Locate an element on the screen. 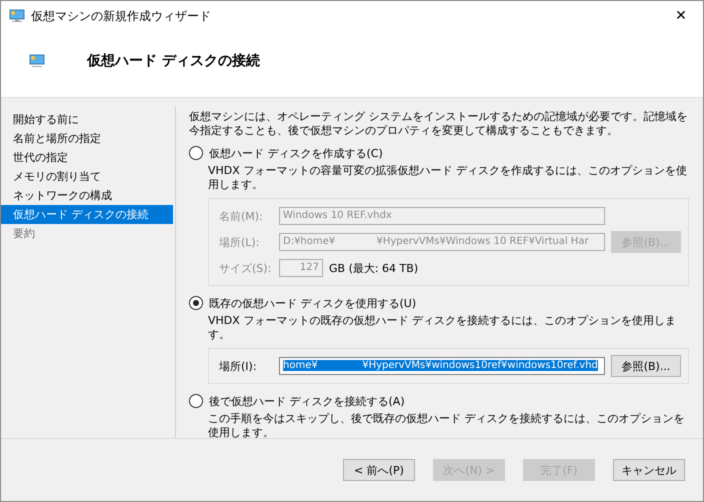 This screenshot has width=704, height=502. field-label: 名前(M): is located at coordinates (241, 216).